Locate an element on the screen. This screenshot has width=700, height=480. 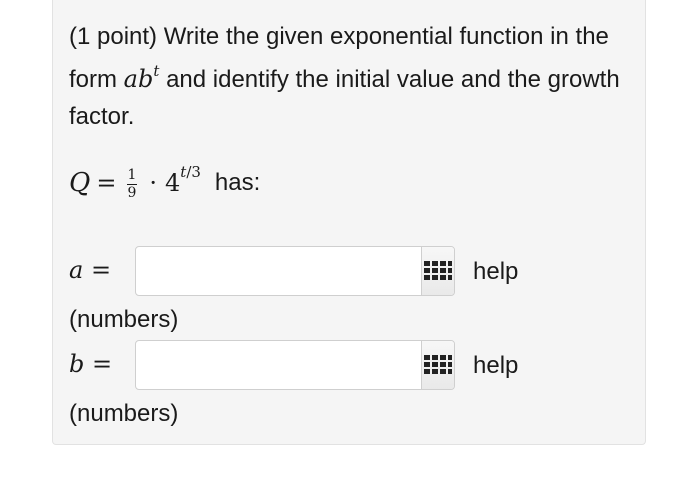
answer-a-type-hint: (numbers) is located at coordinates (124, 319).